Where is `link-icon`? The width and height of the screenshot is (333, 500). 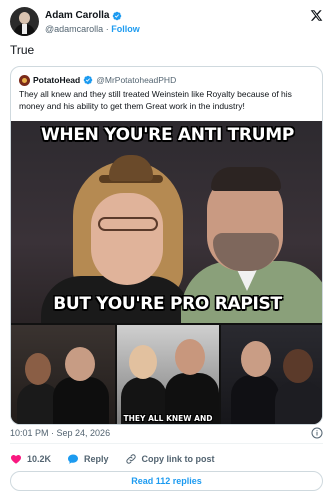 link-icon is located at coordinates (130, 459).